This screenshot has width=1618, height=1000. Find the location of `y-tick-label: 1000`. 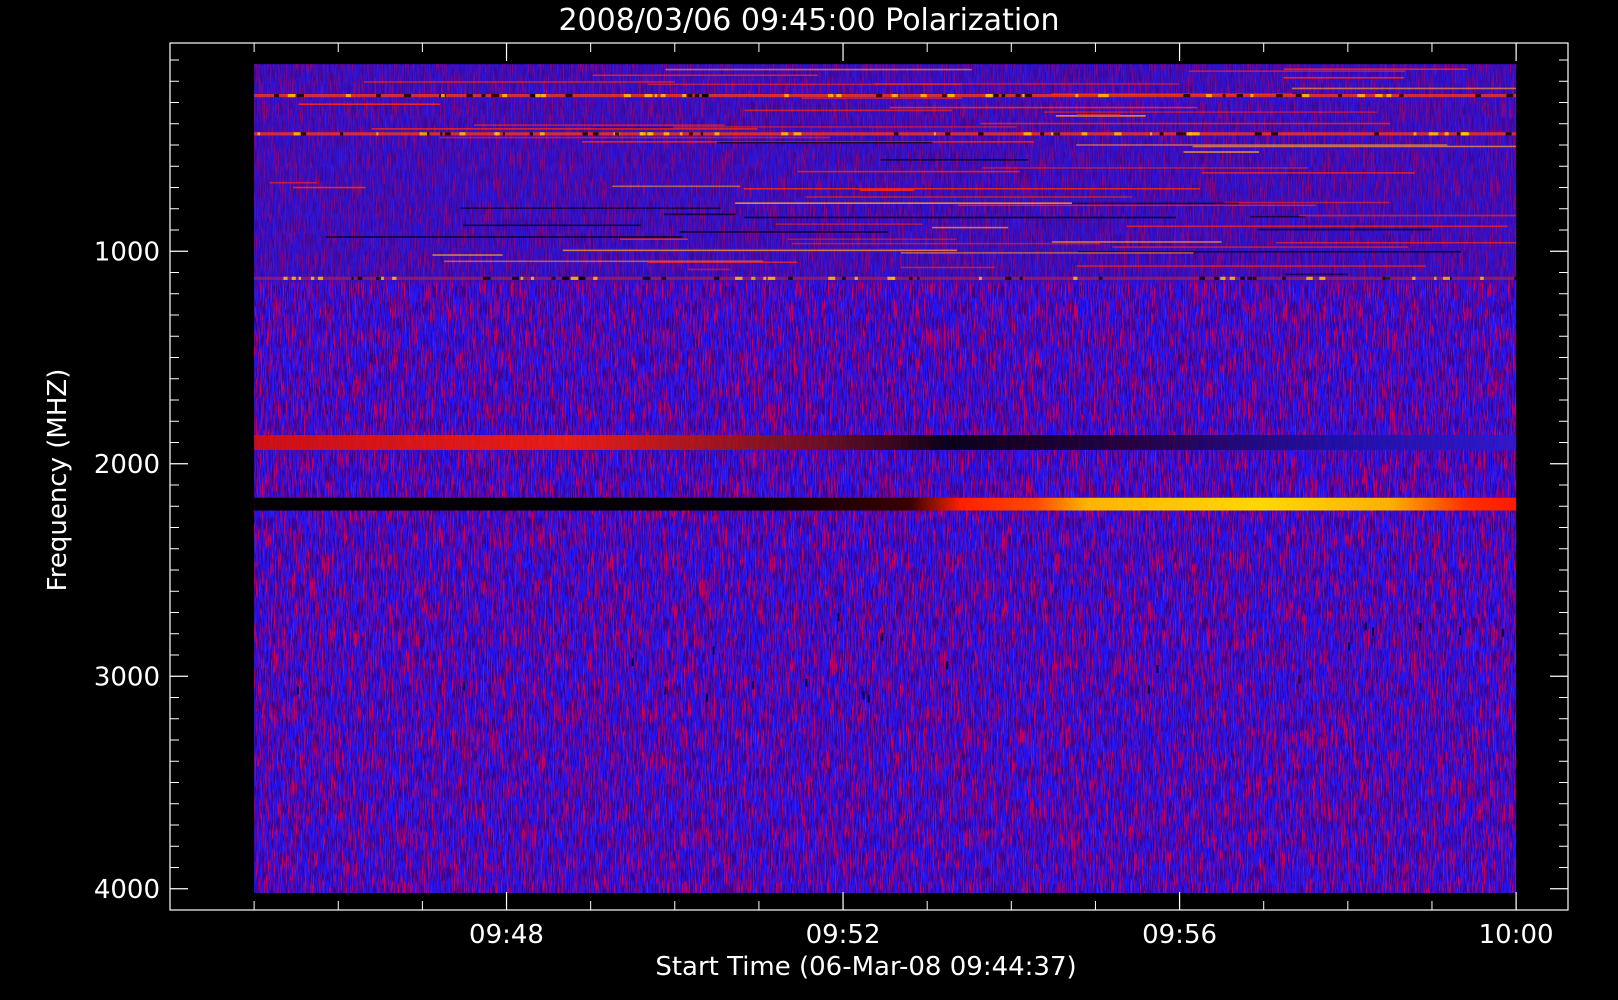

y-tick-label: 1000 is located at coordinates (127, 252).